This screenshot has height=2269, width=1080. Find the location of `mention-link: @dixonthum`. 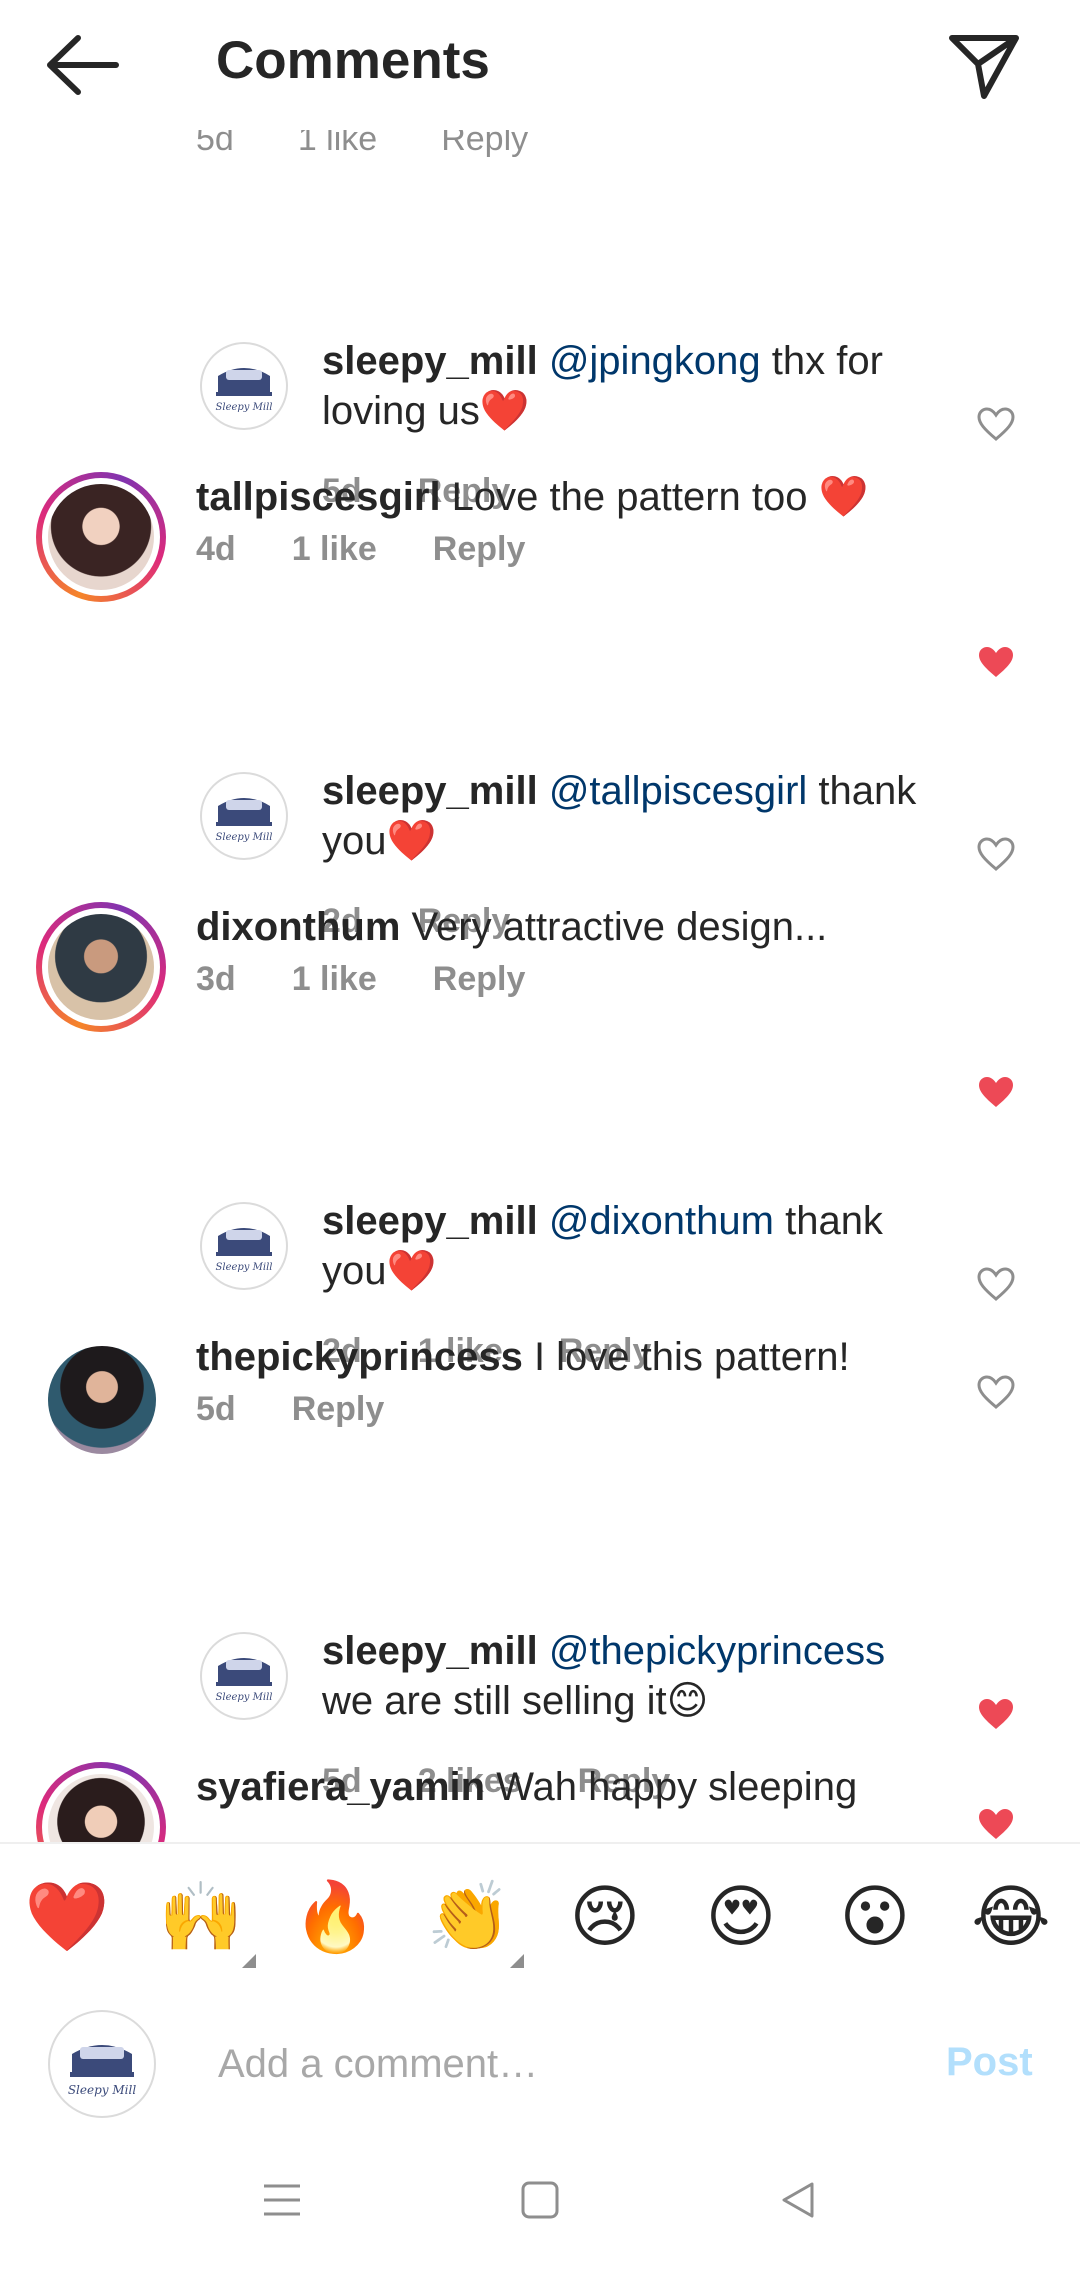

mention-link: @dixonthum is located at coordinates (661, 1221).